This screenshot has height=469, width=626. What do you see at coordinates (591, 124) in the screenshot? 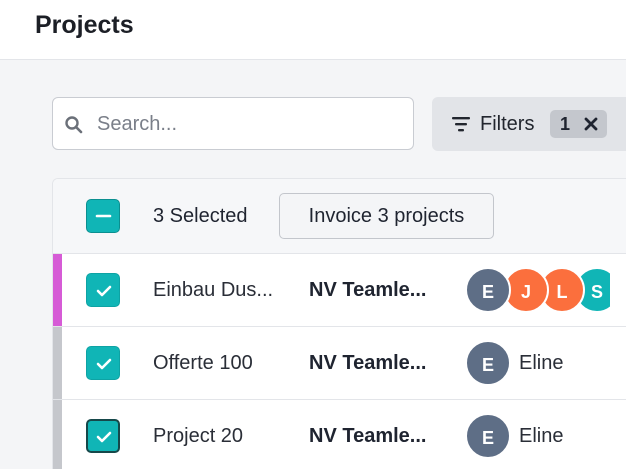
I see `clear-filters-icon` at bounding box center [591, 124].